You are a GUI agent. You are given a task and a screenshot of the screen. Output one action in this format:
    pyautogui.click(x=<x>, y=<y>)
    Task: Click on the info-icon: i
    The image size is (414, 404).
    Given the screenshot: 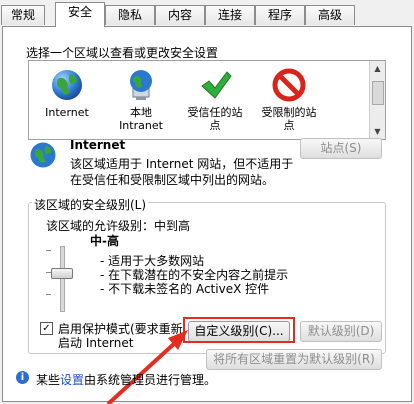 What is the action you would take?
    pyautogui.click(x=22, y=377)
    